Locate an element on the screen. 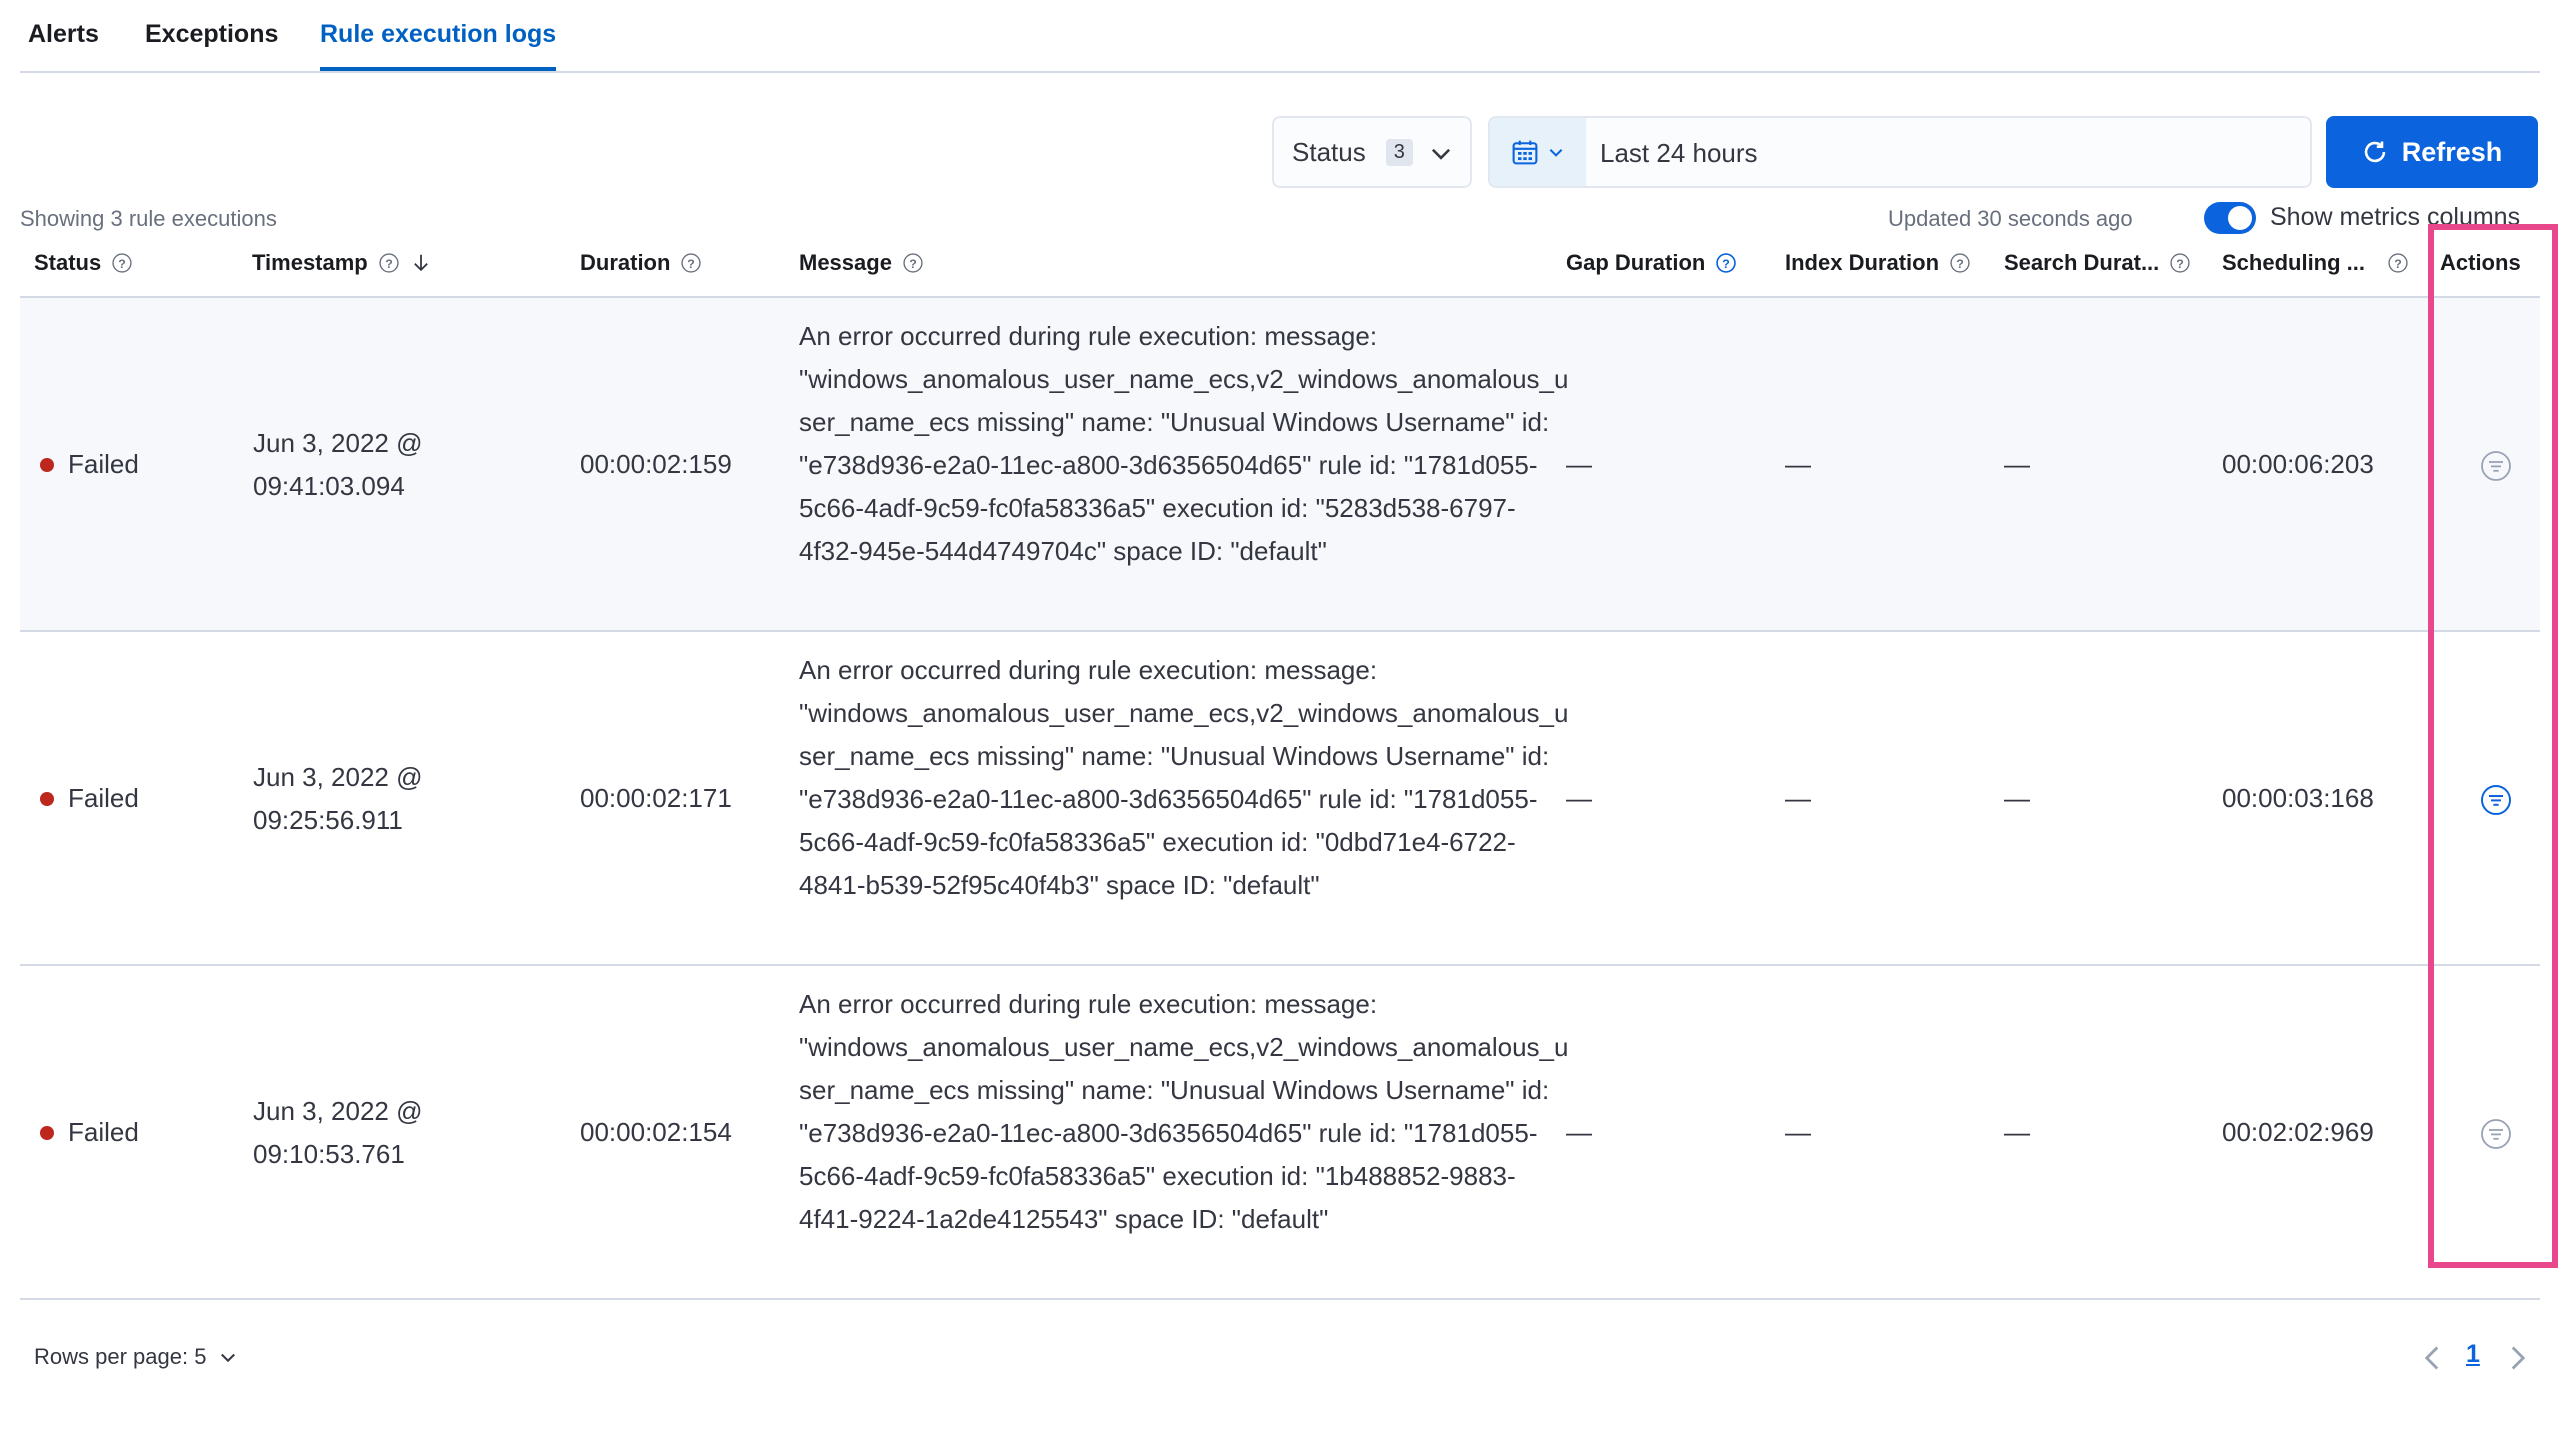 The width and height of the screenshot is (2560, 1440). status-filter-label: Status is located at coordinates (1329, 151).